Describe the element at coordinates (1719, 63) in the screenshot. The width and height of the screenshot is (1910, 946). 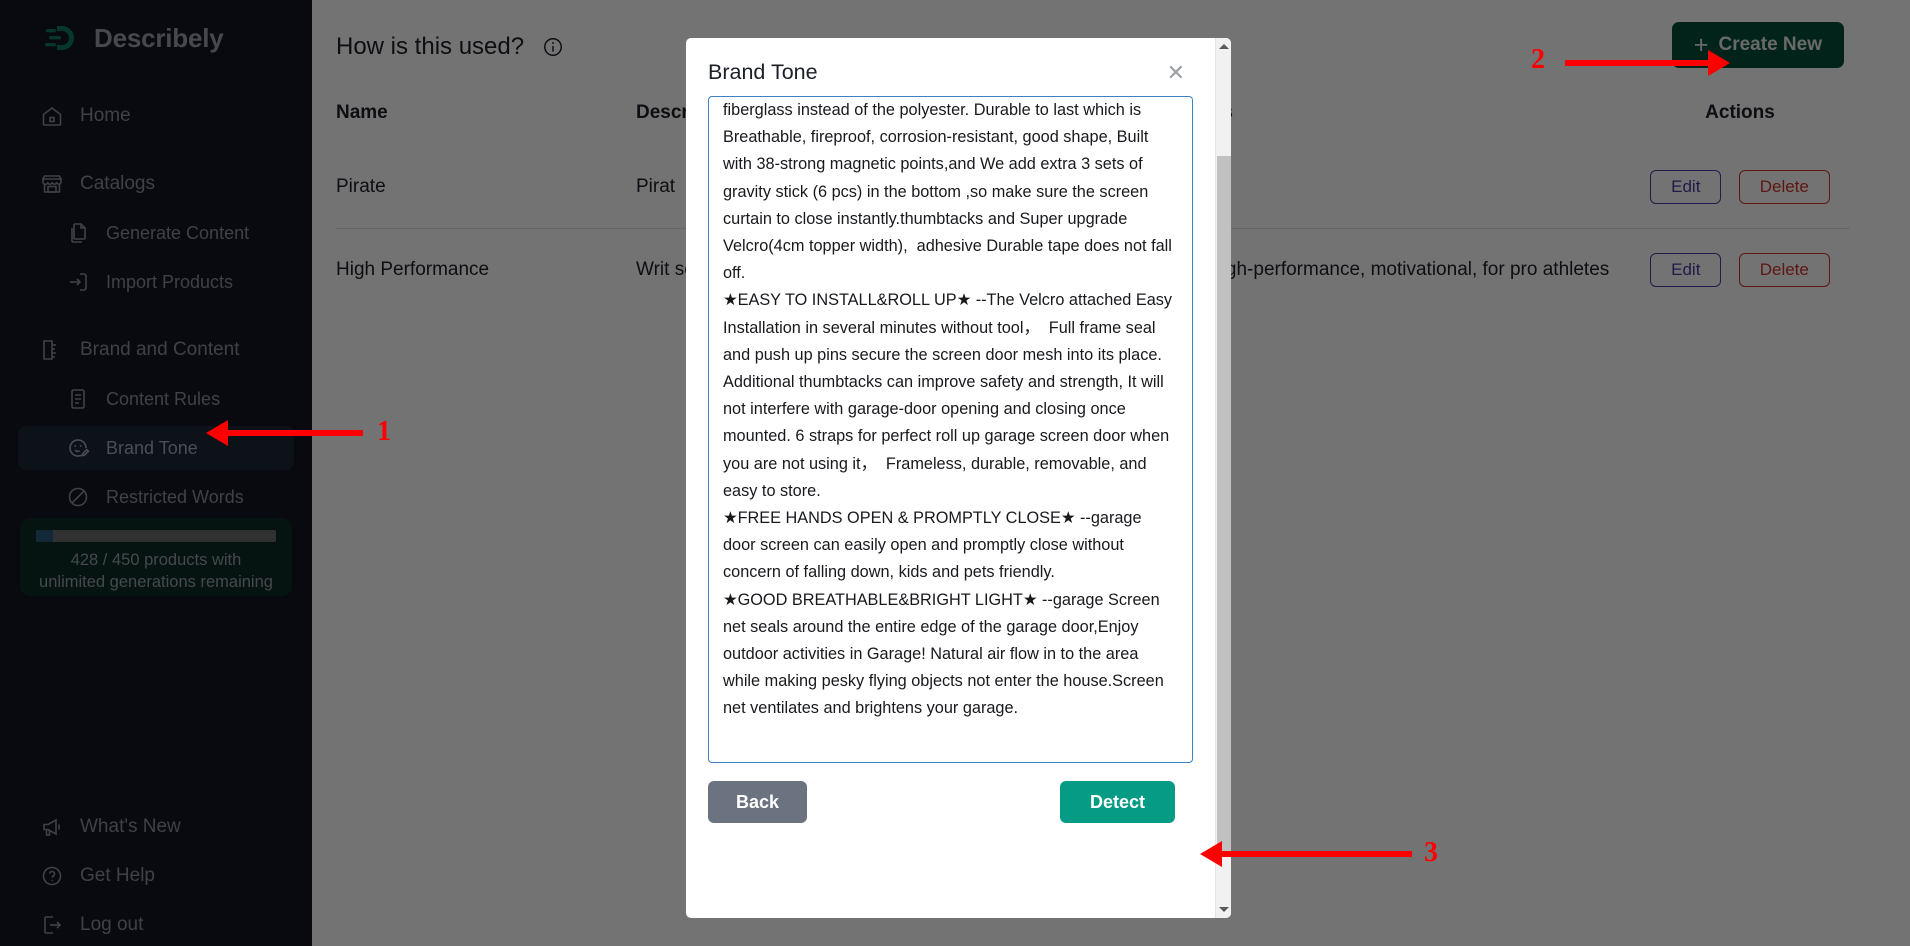
I see `annotation-2-arrowhead` at that location.